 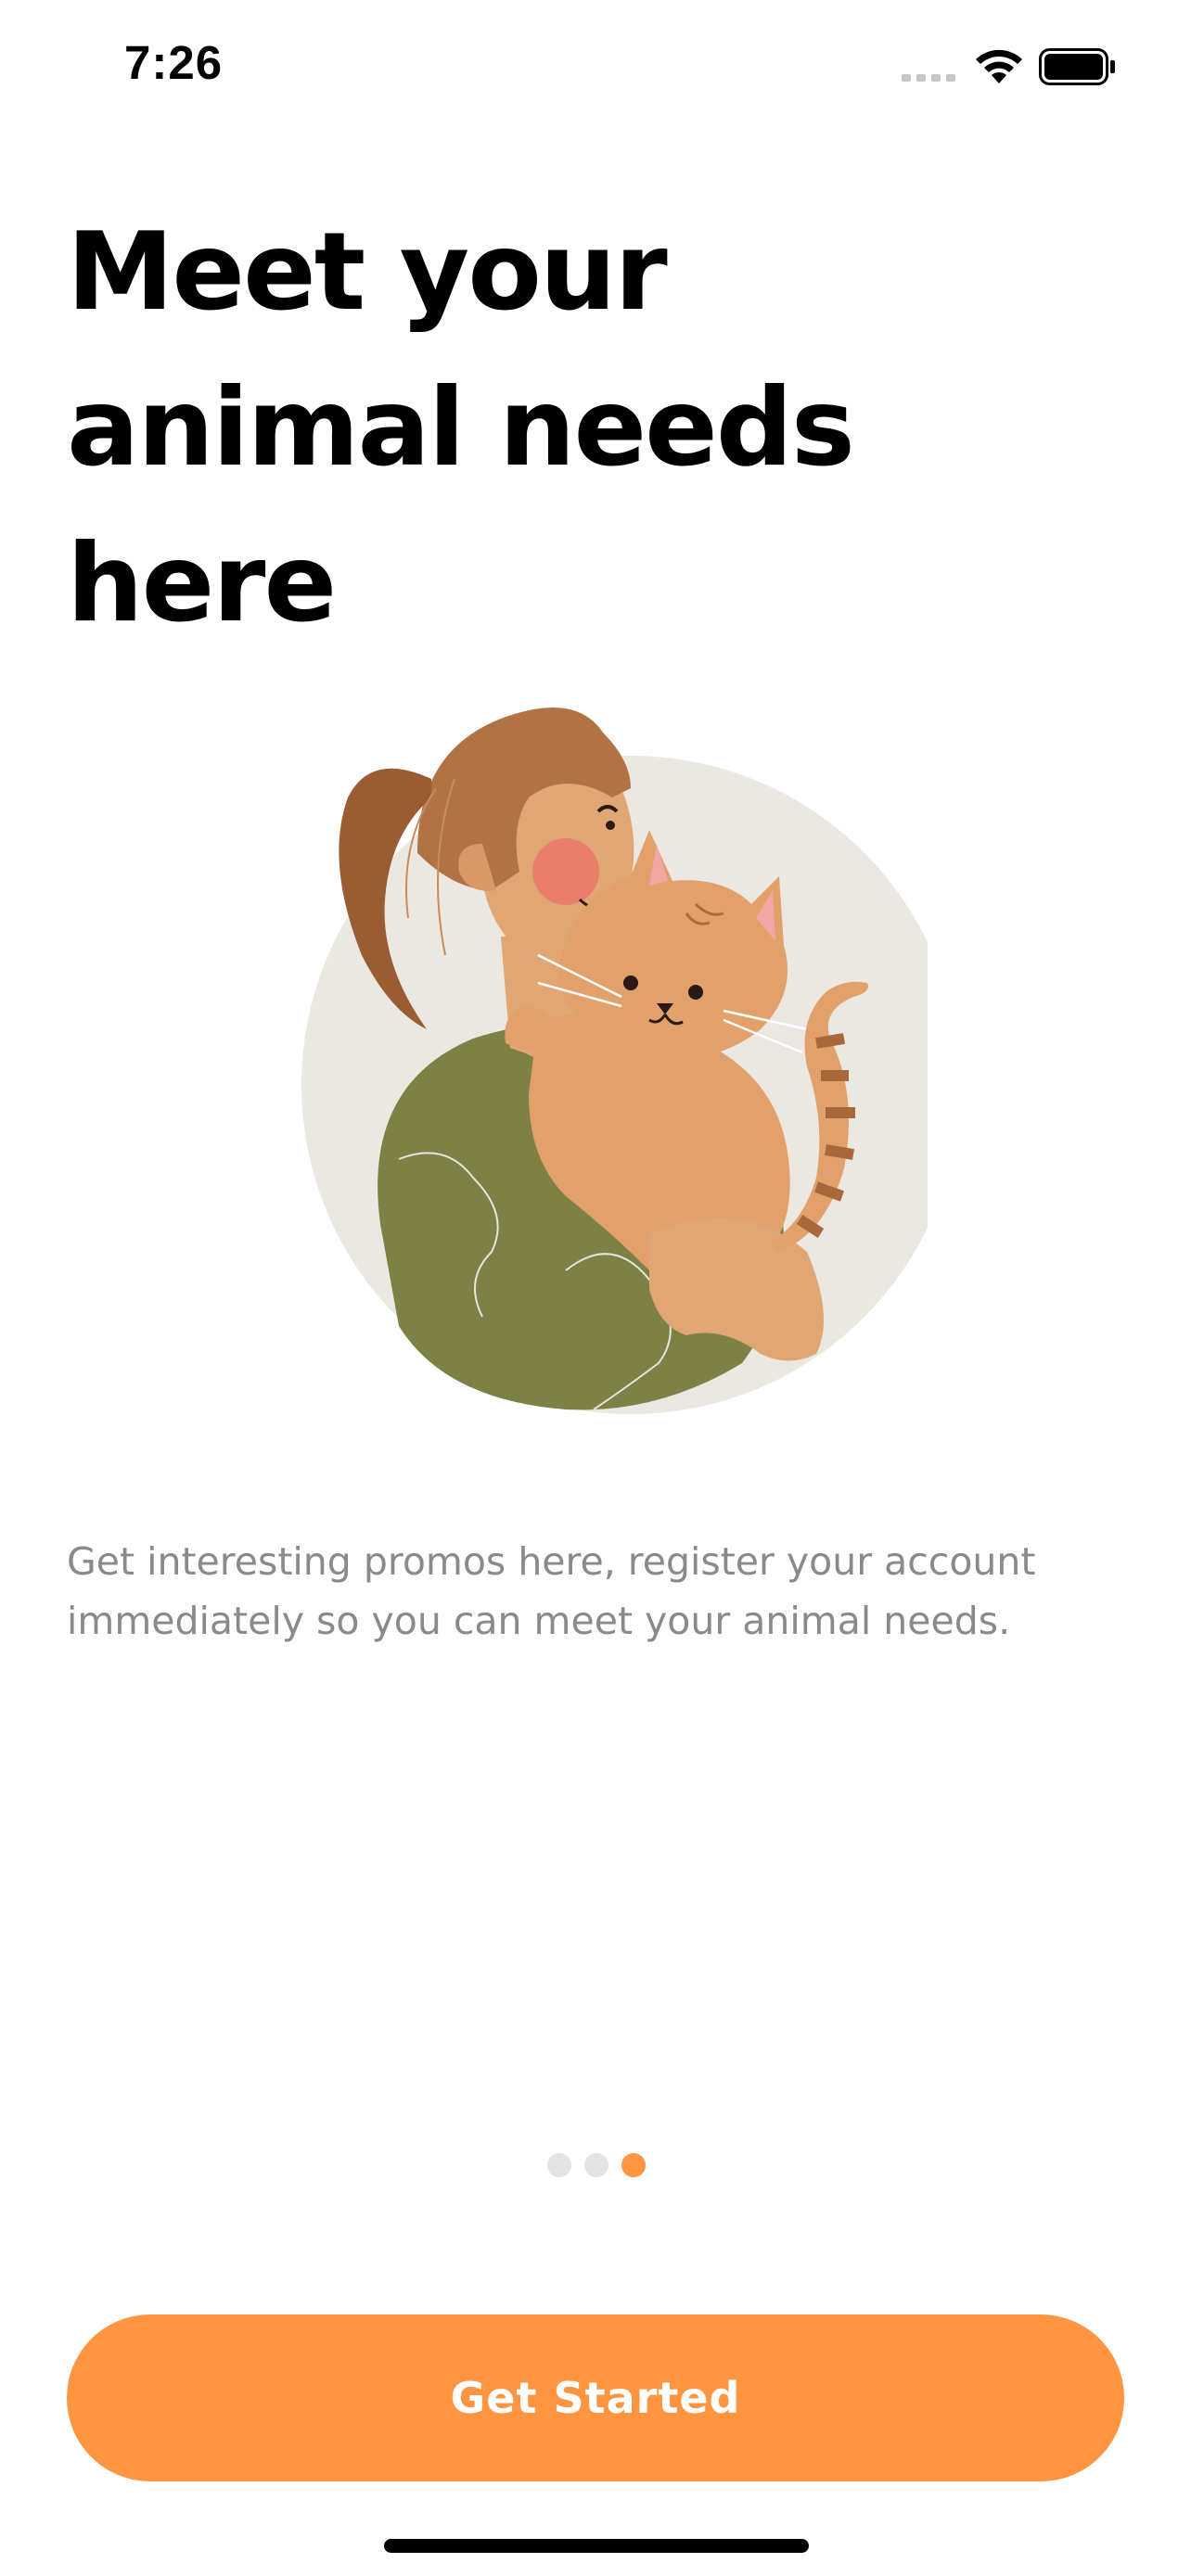 What do you see at coordinates (461, 428) in the screenshot?
I see `headline-line-2: animal needs` at bounding box center [461, 428].